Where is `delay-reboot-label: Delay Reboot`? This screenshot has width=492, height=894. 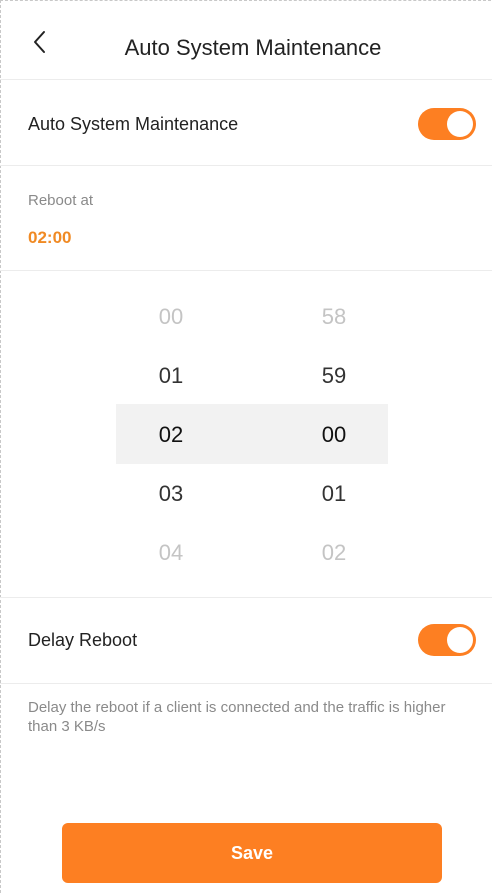
delay-reboot-label: Delay Reboot is located at coordinates (83, 640).